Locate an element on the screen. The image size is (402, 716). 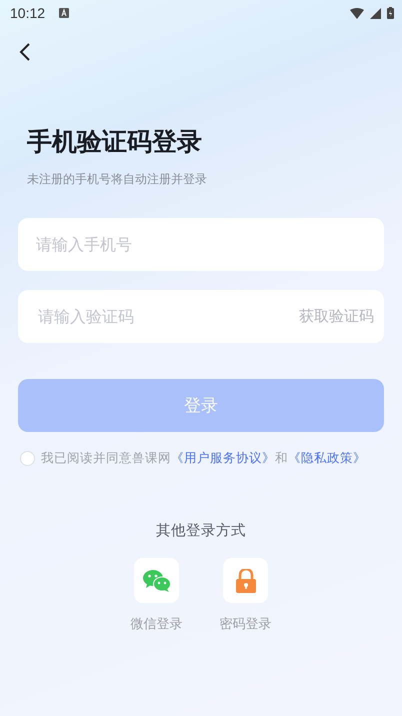
back-icon is located at coordinates (25, 52).